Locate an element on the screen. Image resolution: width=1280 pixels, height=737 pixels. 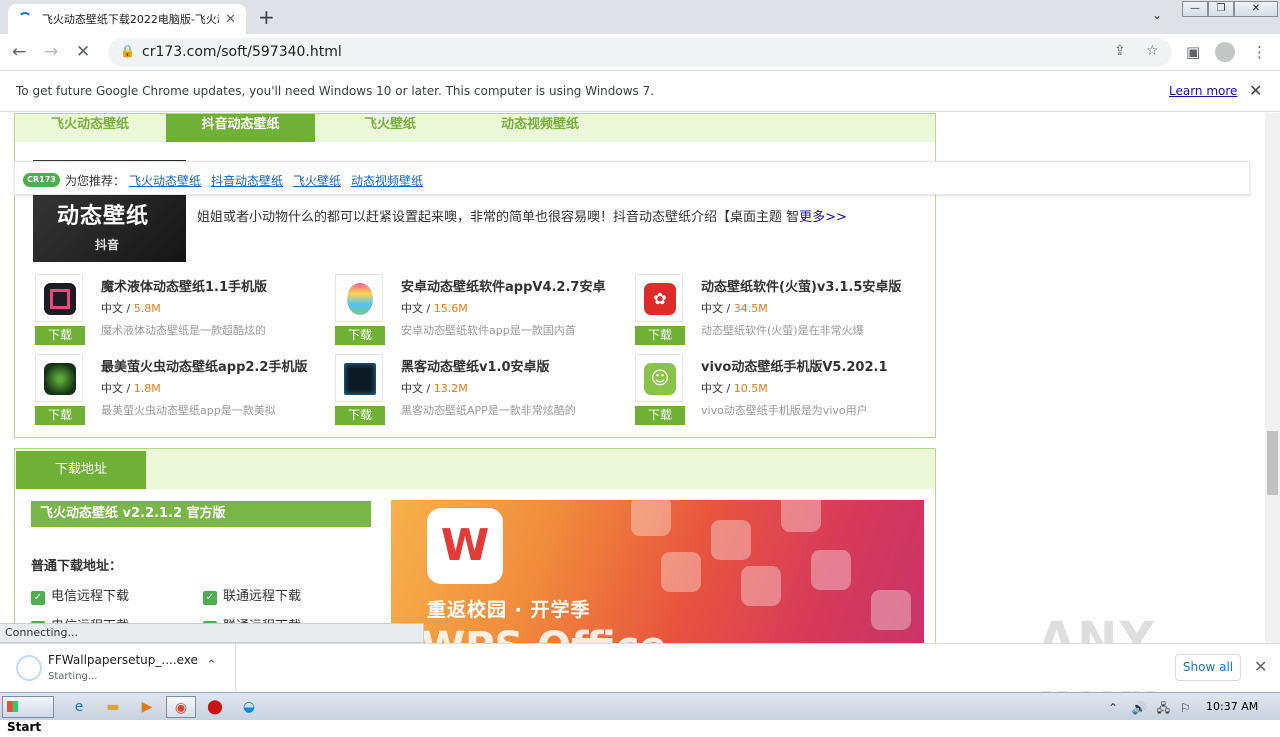
app-desc: vivo动态壁纸手机版是为vivo用户 is located at coordinates (784, 410).